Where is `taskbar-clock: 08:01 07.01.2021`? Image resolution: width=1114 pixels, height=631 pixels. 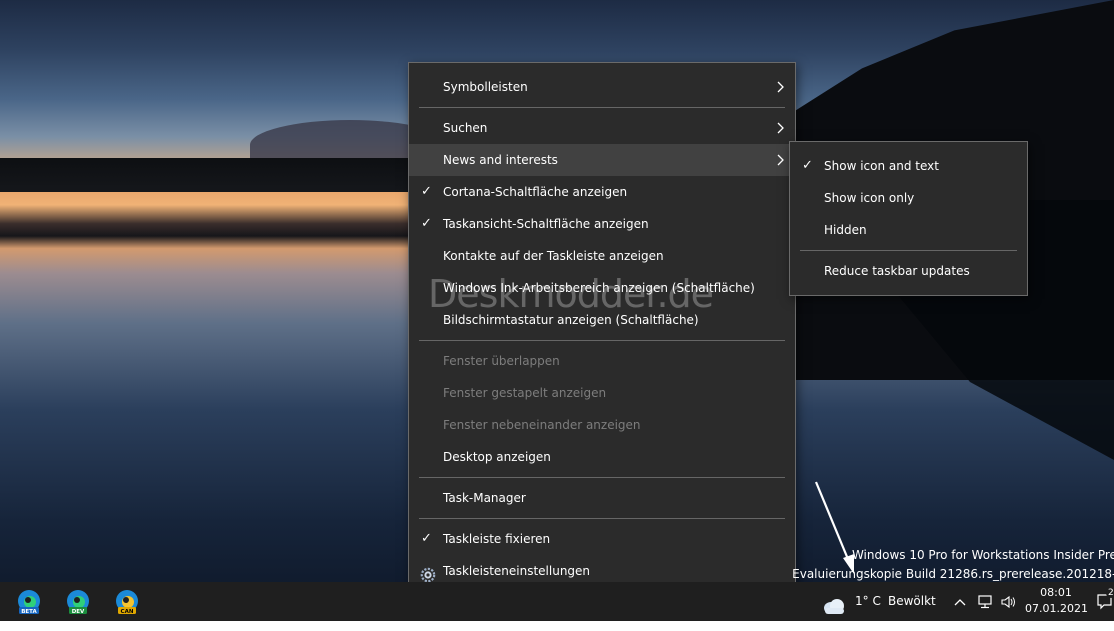 taskbar-clock: 08:01 07.01.2021 is located at coordinates (1056, 601).